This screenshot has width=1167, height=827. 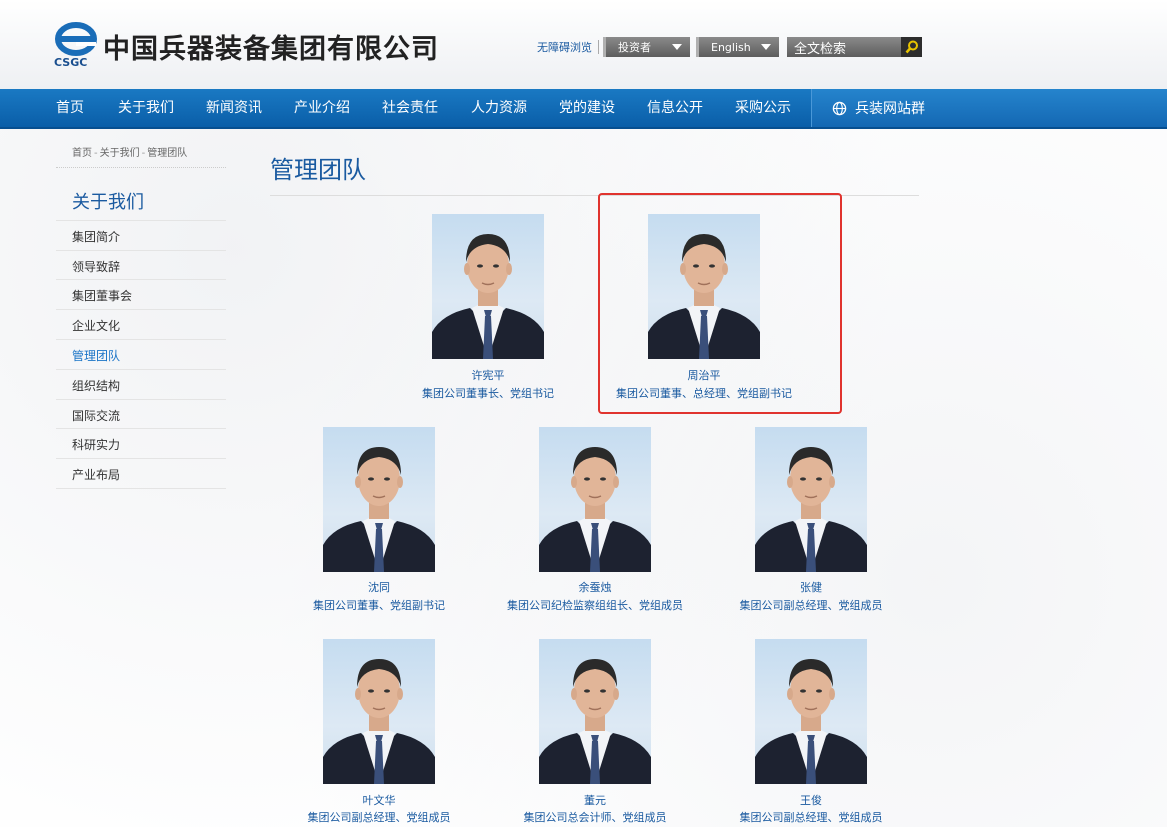 I want to click on language-dropdown-label: English, so click(x=731, y=47).